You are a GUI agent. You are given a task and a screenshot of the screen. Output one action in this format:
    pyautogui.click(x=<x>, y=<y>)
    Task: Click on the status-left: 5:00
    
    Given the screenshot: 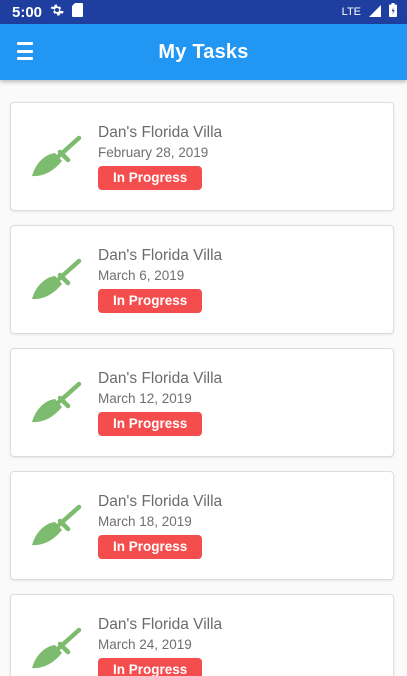 What is the action you would take?
    pyautogui.click(x=48, y=12)
    